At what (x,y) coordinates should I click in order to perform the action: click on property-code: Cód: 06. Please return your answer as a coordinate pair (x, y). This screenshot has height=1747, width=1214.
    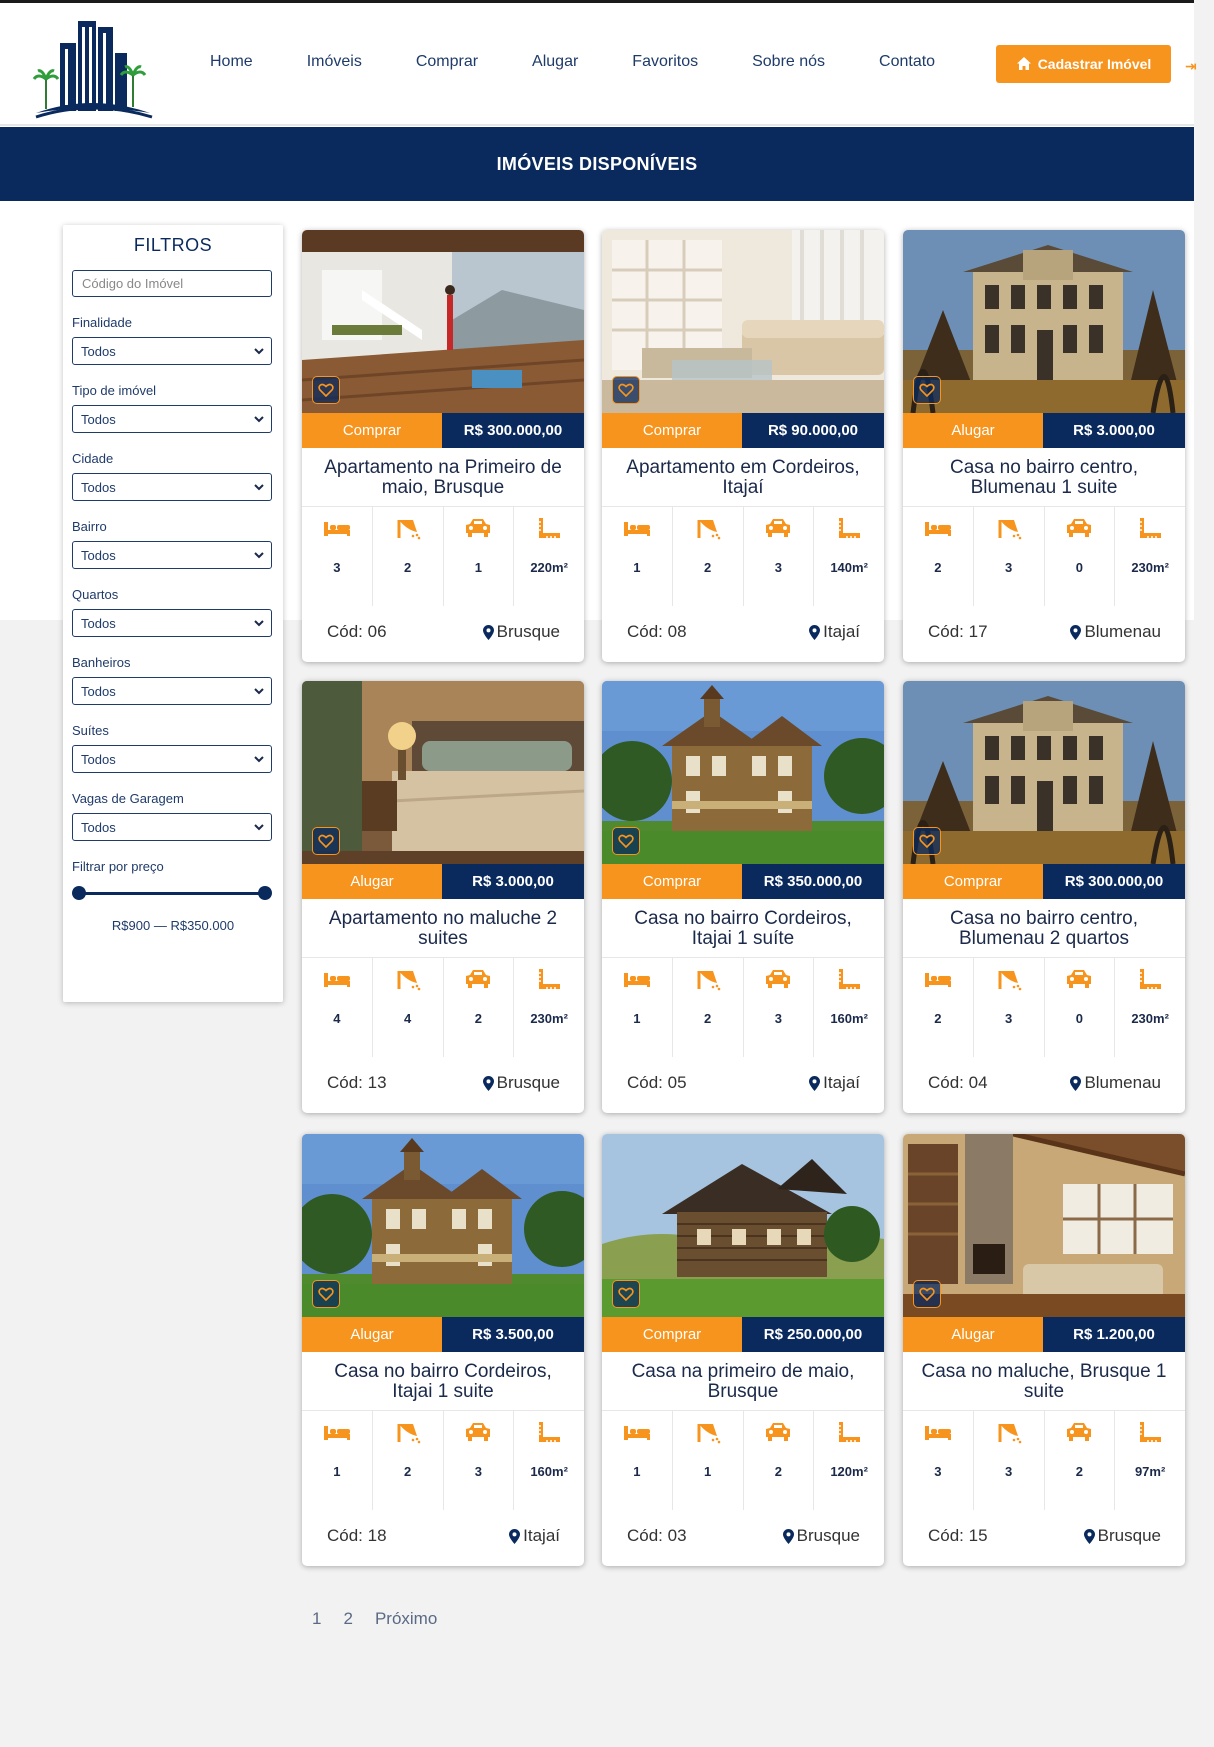
    Looking at the image, I should click on (357, 631).